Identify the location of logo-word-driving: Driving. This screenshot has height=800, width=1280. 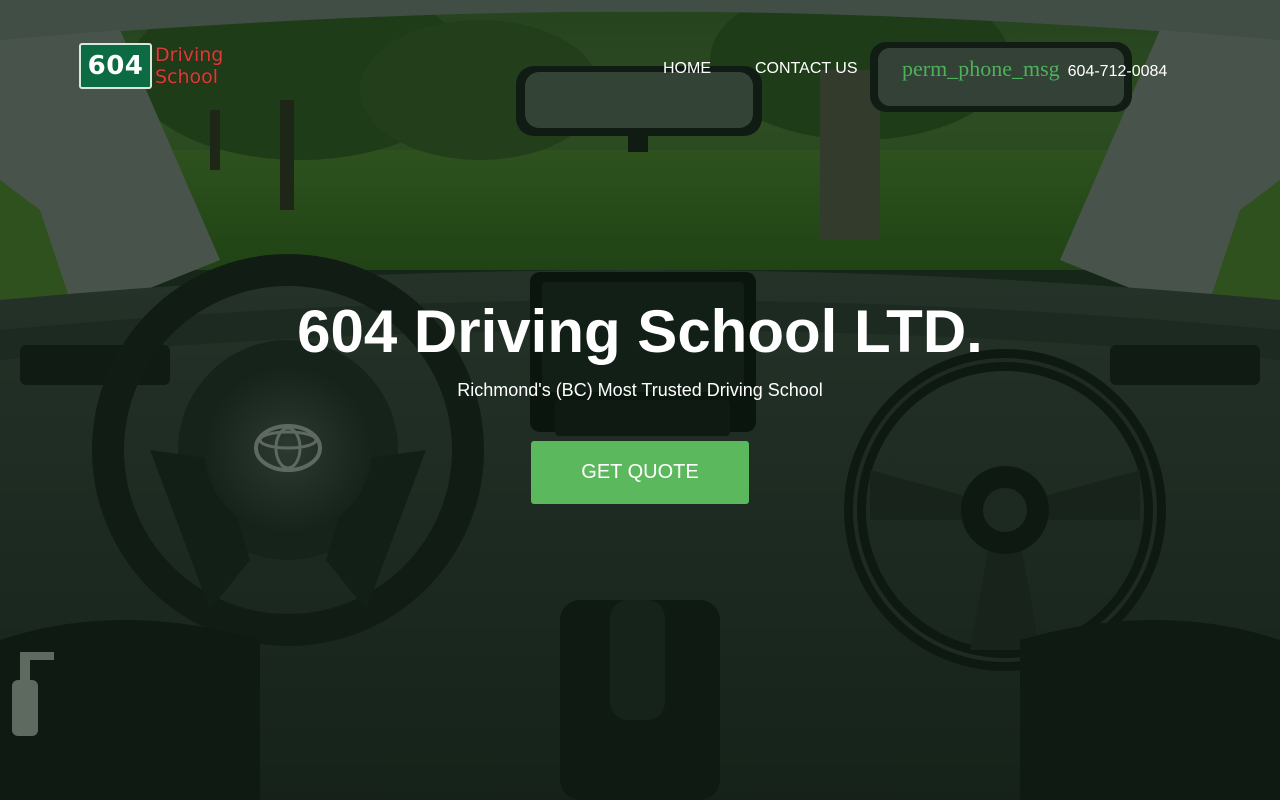
(189, 55).